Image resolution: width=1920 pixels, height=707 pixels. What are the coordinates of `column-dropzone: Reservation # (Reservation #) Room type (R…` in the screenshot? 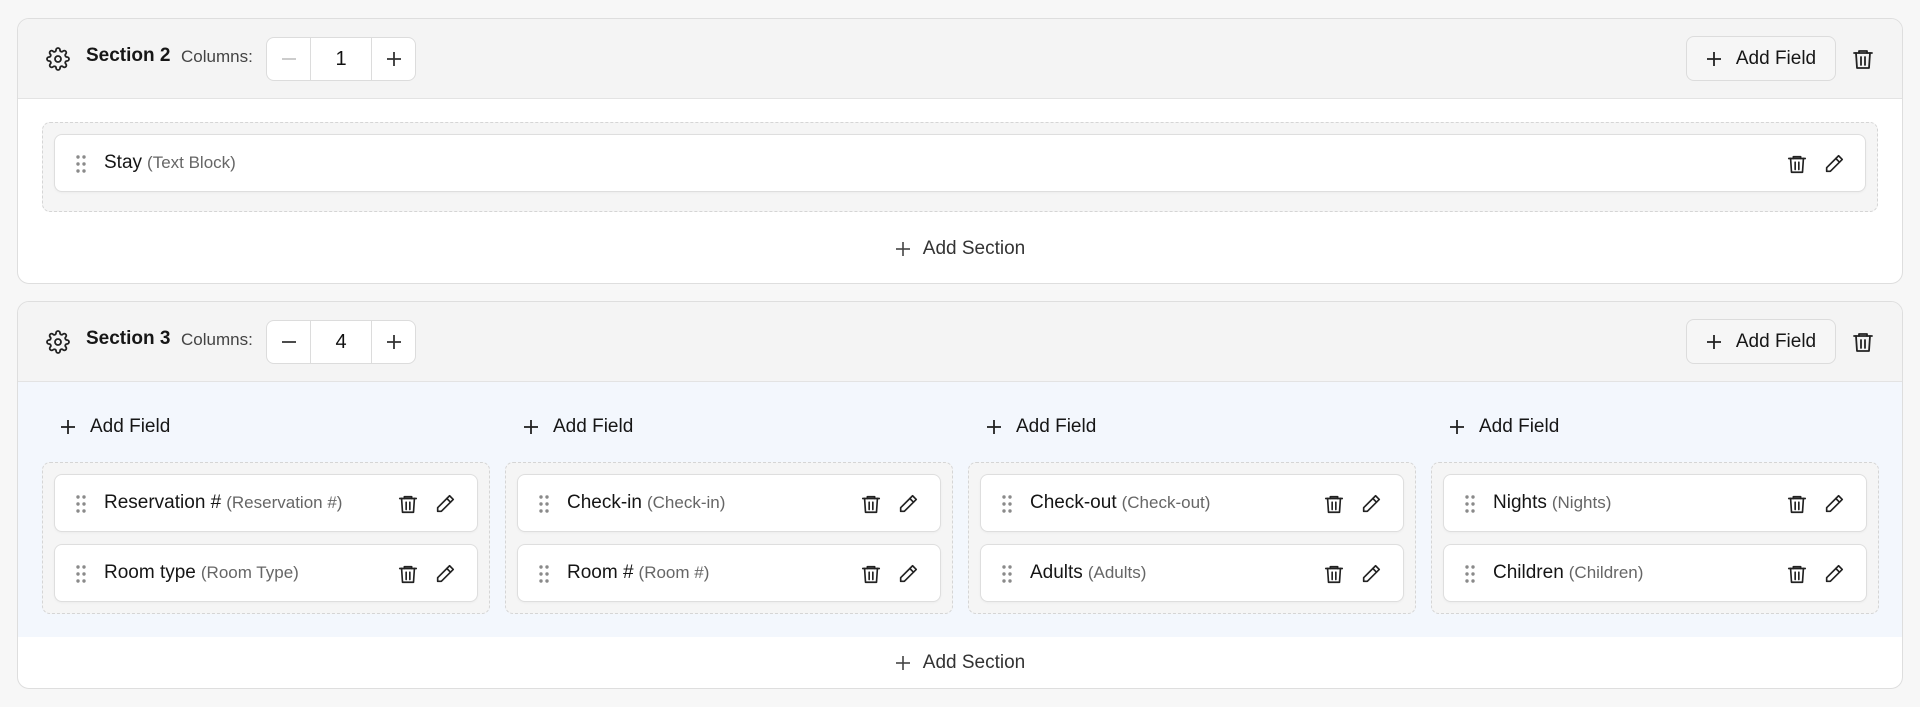 It's located at (266, 538).